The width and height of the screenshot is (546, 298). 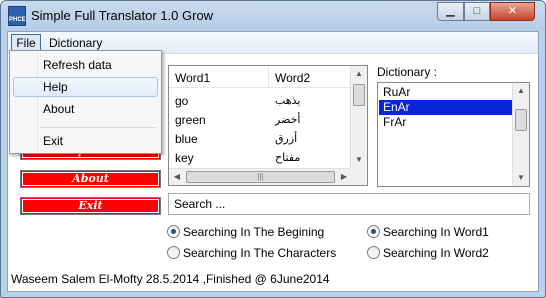 I want to click on column-header-word2: Word2, so click(x=310, y=77).